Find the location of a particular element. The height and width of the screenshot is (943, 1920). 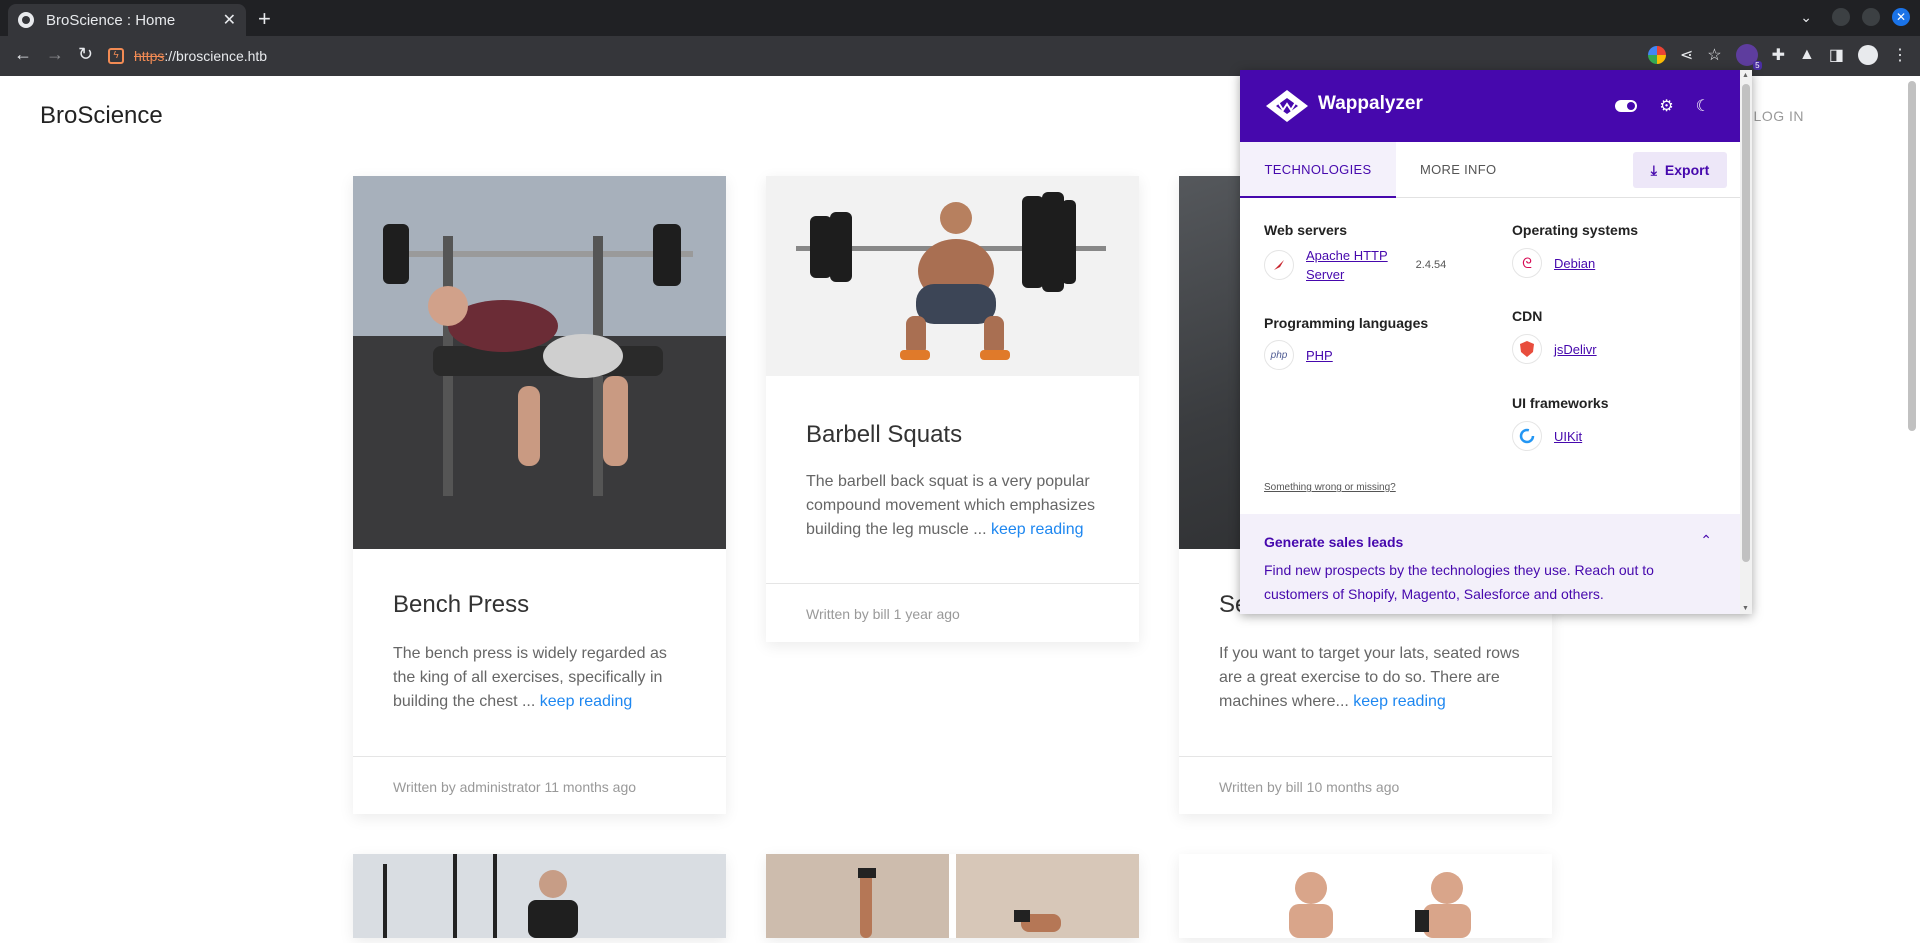

browser-tab: BroScience : Home ✕ is located at coordinates (127, 20).